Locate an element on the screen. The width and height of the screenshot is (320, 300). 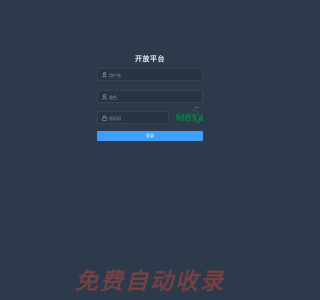
role-select: 角色 is located at coordinates (150, 100).